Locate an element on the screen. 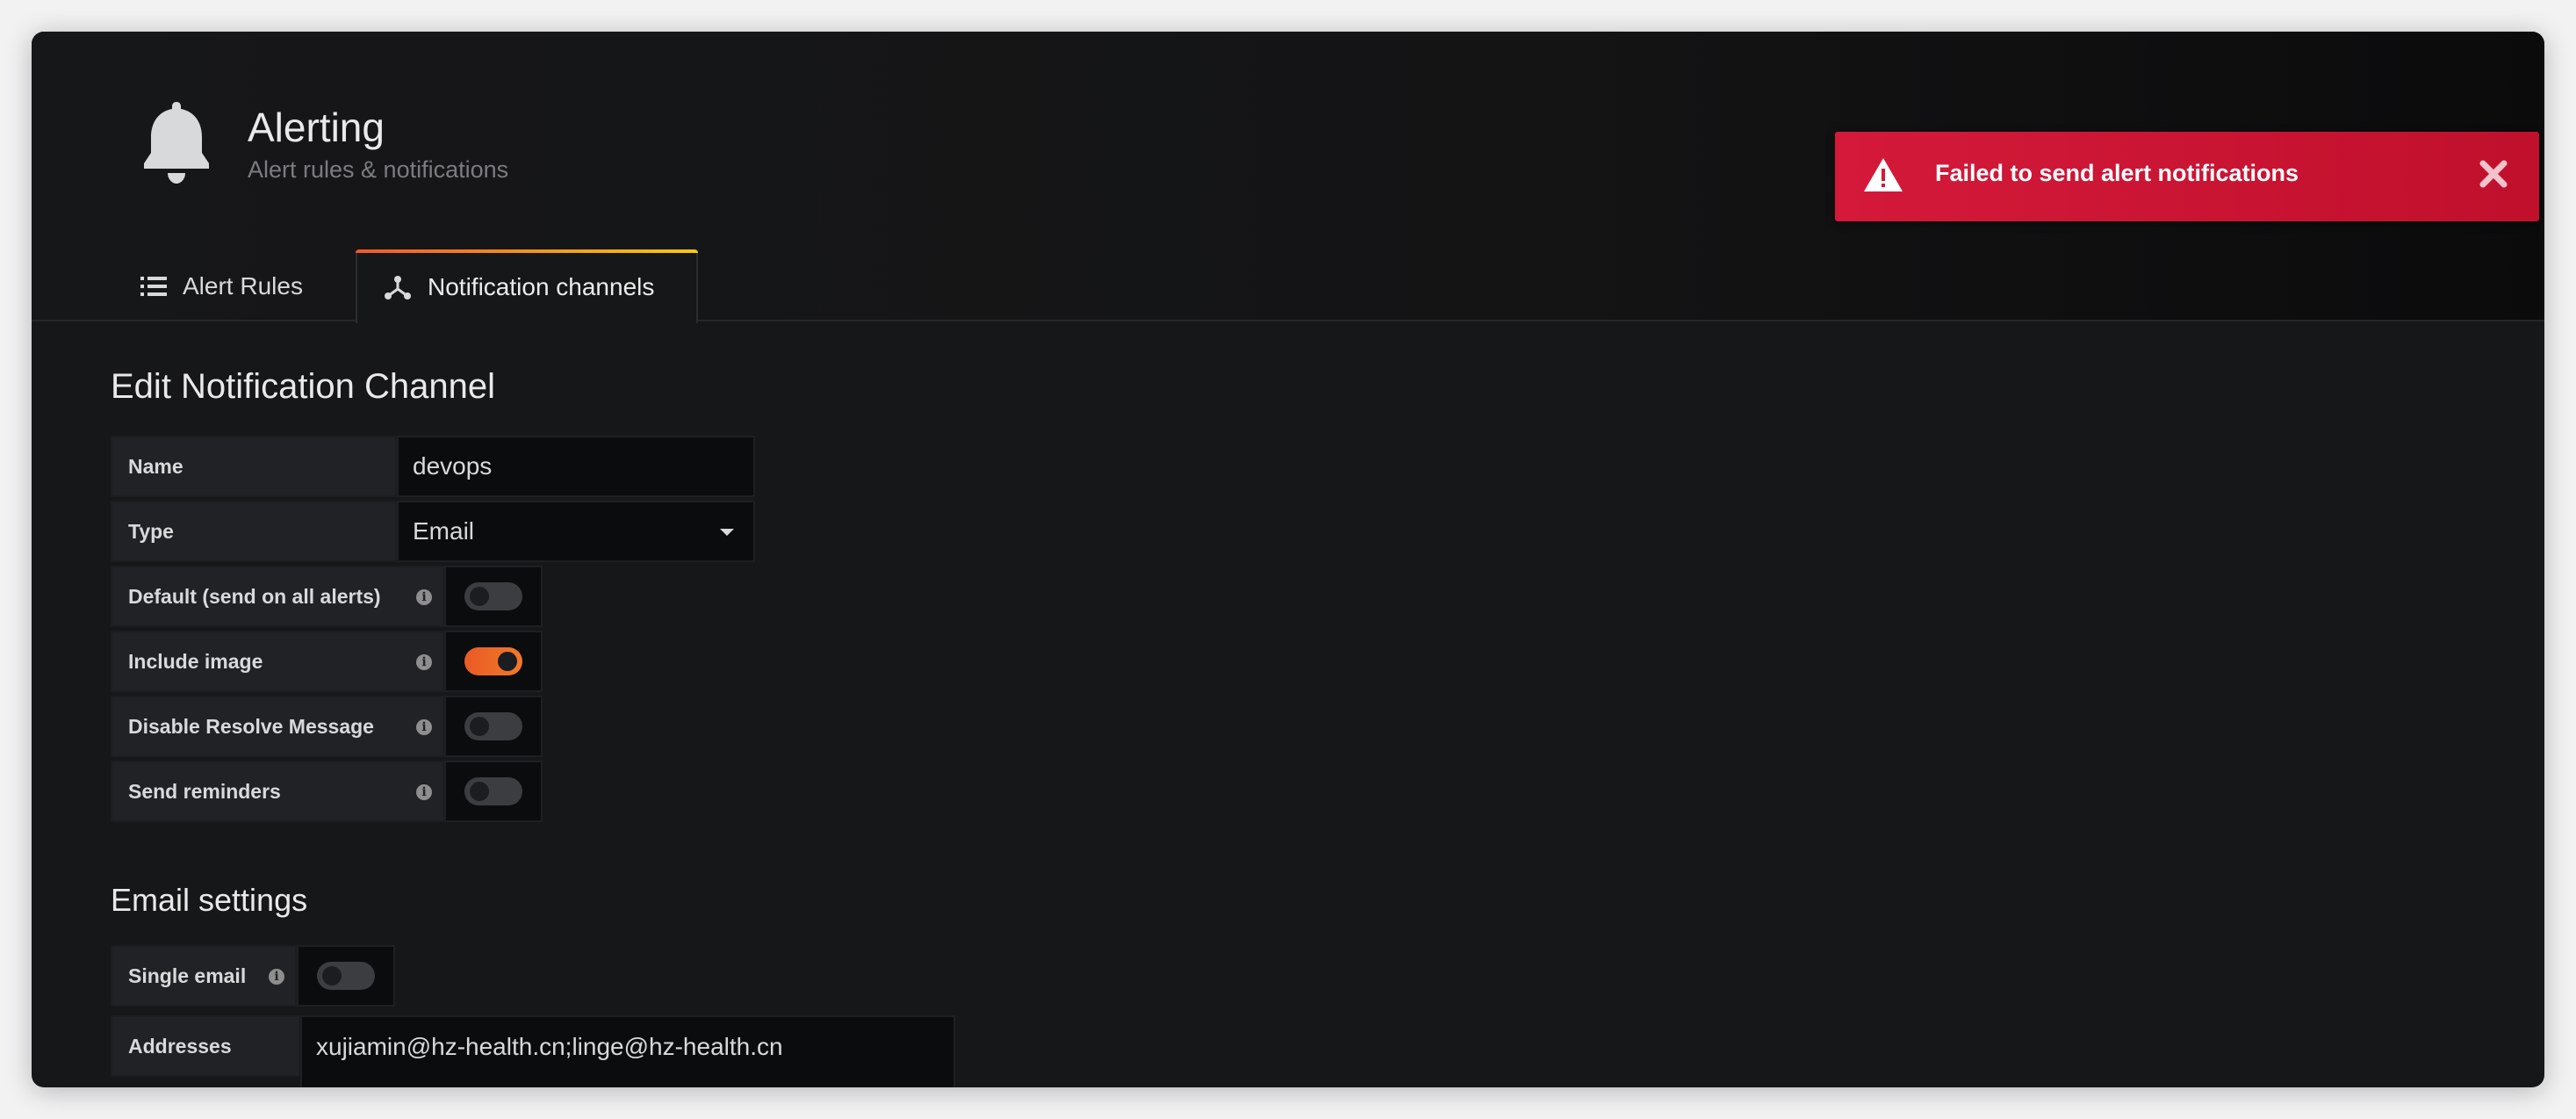  toggle-label: Disable Resolve Message is located at coordinates (251, 726).